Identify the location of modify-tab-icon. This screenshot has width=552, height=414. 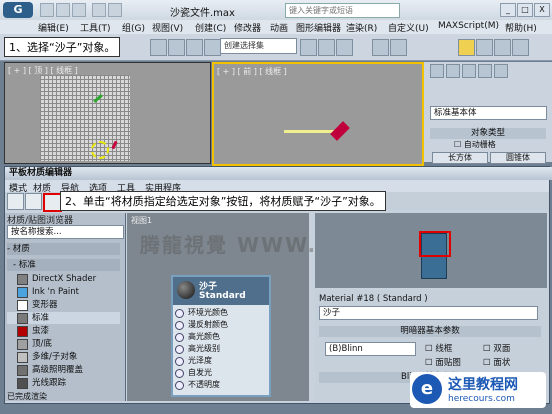
(453, 71).